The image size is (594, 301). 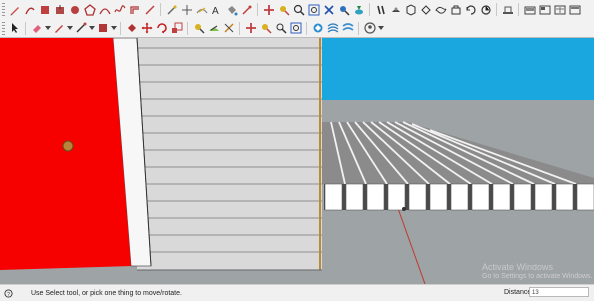 What do you see at coordinates (485, 9) in the screenshot?
I see `left-view-icon` at bounding box center [485, 9].